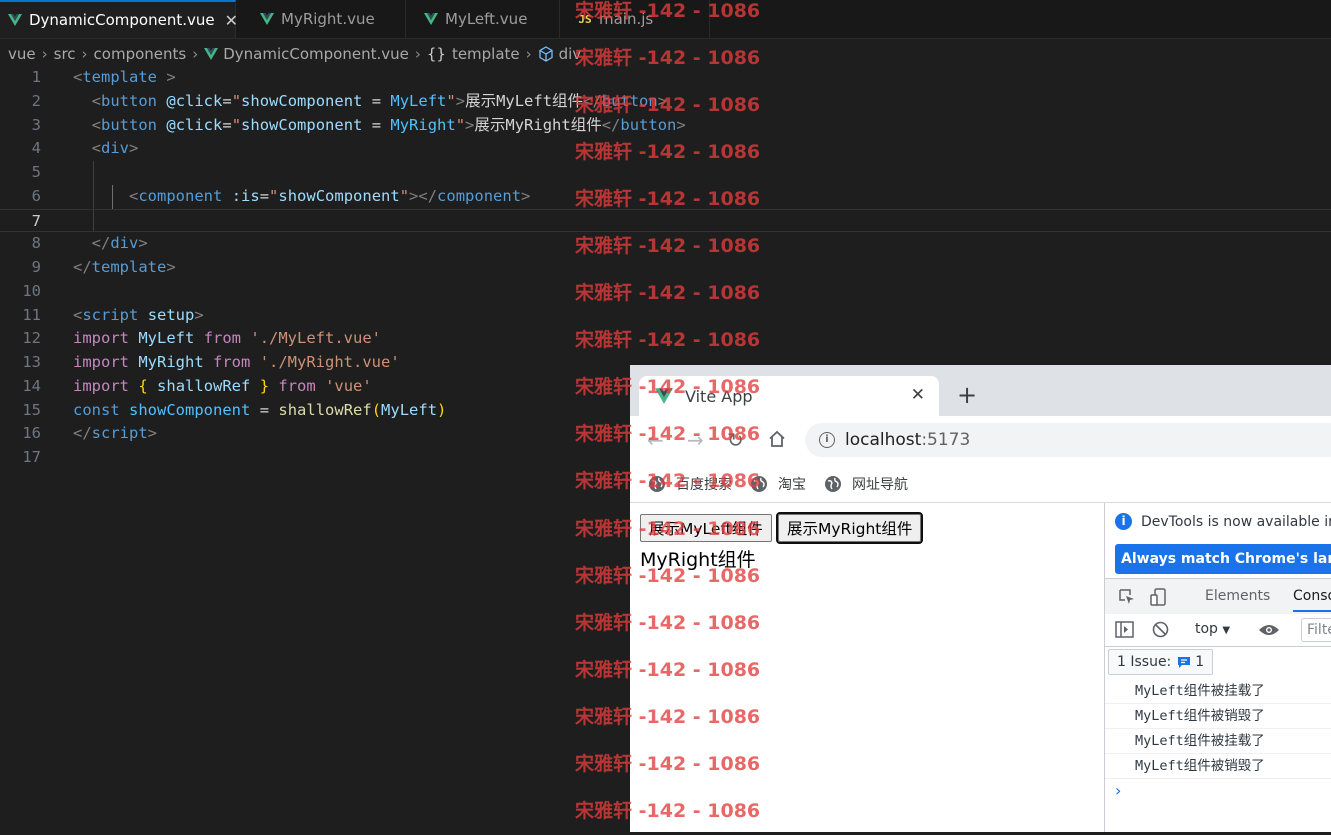 This screenshot has width=1331, height=835. Describe the element at coordinates (1316, 630) in the screenshot. I see `console-filter-input: Filte` at that location.